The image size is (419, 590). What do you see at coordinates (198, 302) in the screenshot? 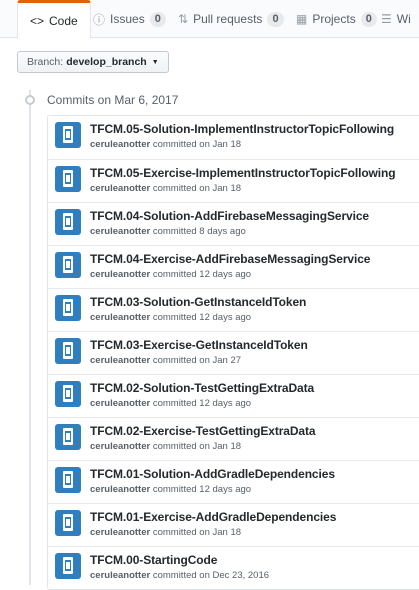
I see `commit-message-link: TFCM.03-Solution-GetInstanceIdToken` at bounding box center [198, 302].